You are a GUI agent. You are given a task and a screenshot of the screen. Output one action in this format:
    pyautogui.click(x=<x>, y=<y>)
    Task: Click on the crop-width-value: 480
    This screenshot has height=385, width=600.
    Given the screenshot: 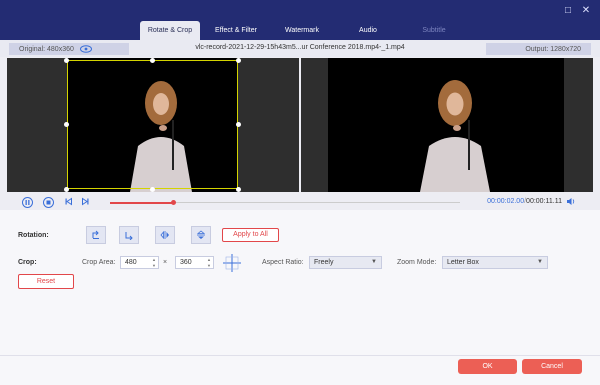 What is the action you would take?
    pyautogui.click(x=131, y=262)
    